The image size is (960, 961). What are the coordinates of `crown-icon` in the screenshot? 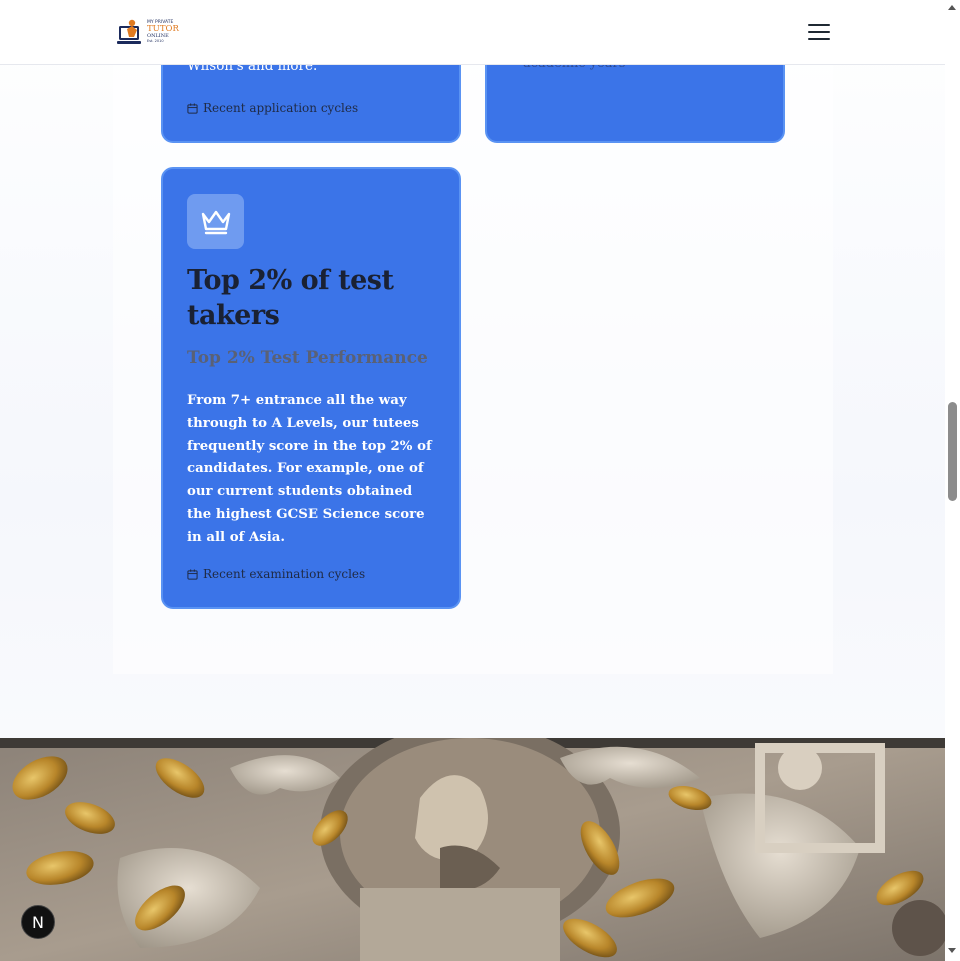 It's located at (215, 222).